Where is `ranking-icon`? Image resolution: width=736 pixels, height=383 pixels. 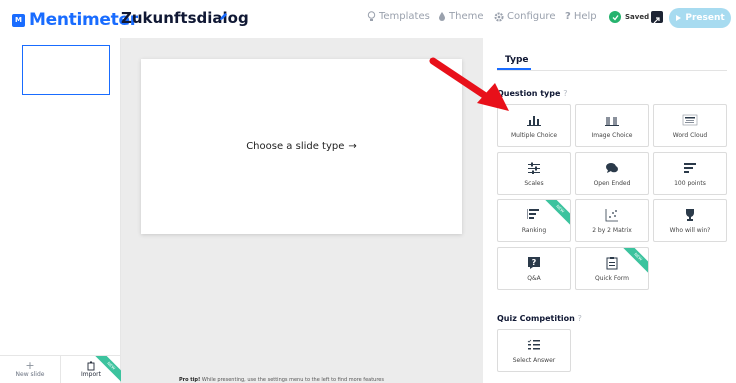 ranking-icon is located at coordinates (534, 215).